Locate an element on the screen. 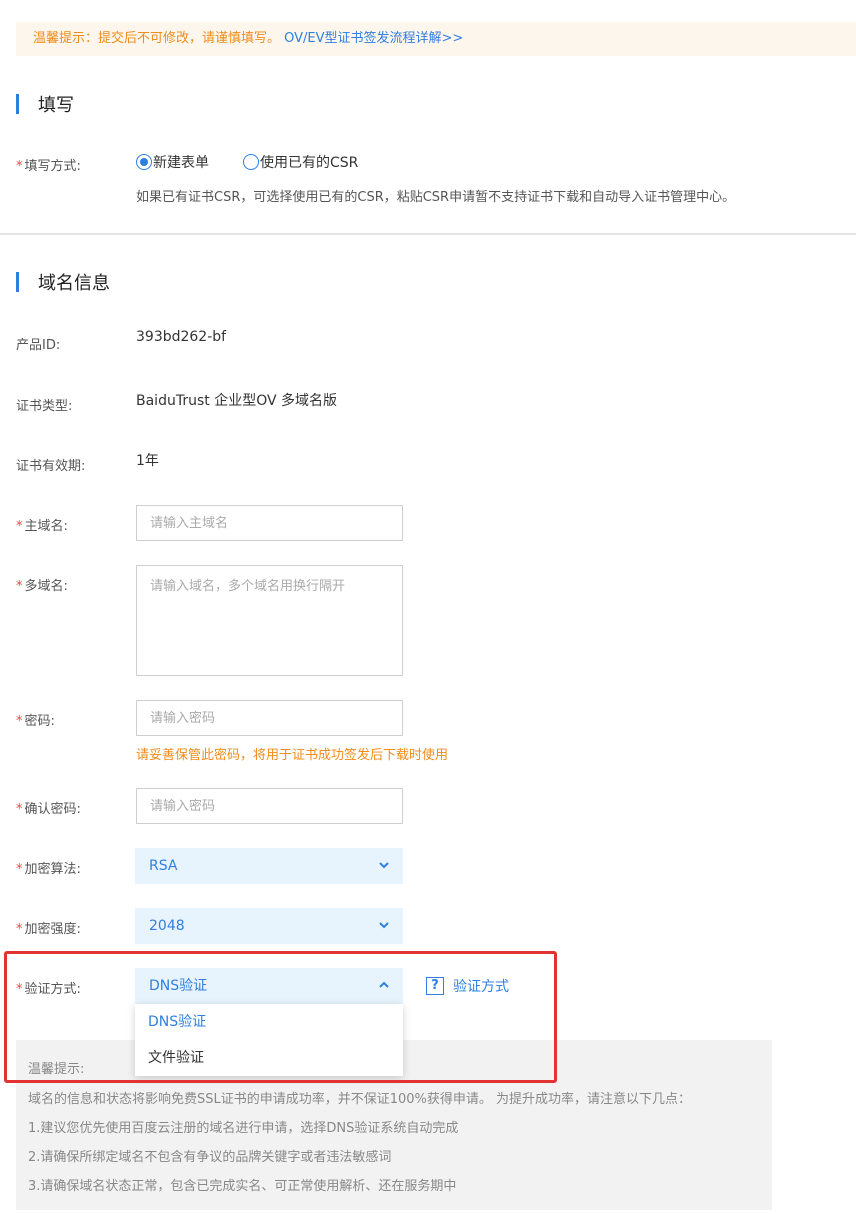 The width and height of the screenshot is (856, 1214). section-title-text: 填写 is located at coordinates (56, 105).